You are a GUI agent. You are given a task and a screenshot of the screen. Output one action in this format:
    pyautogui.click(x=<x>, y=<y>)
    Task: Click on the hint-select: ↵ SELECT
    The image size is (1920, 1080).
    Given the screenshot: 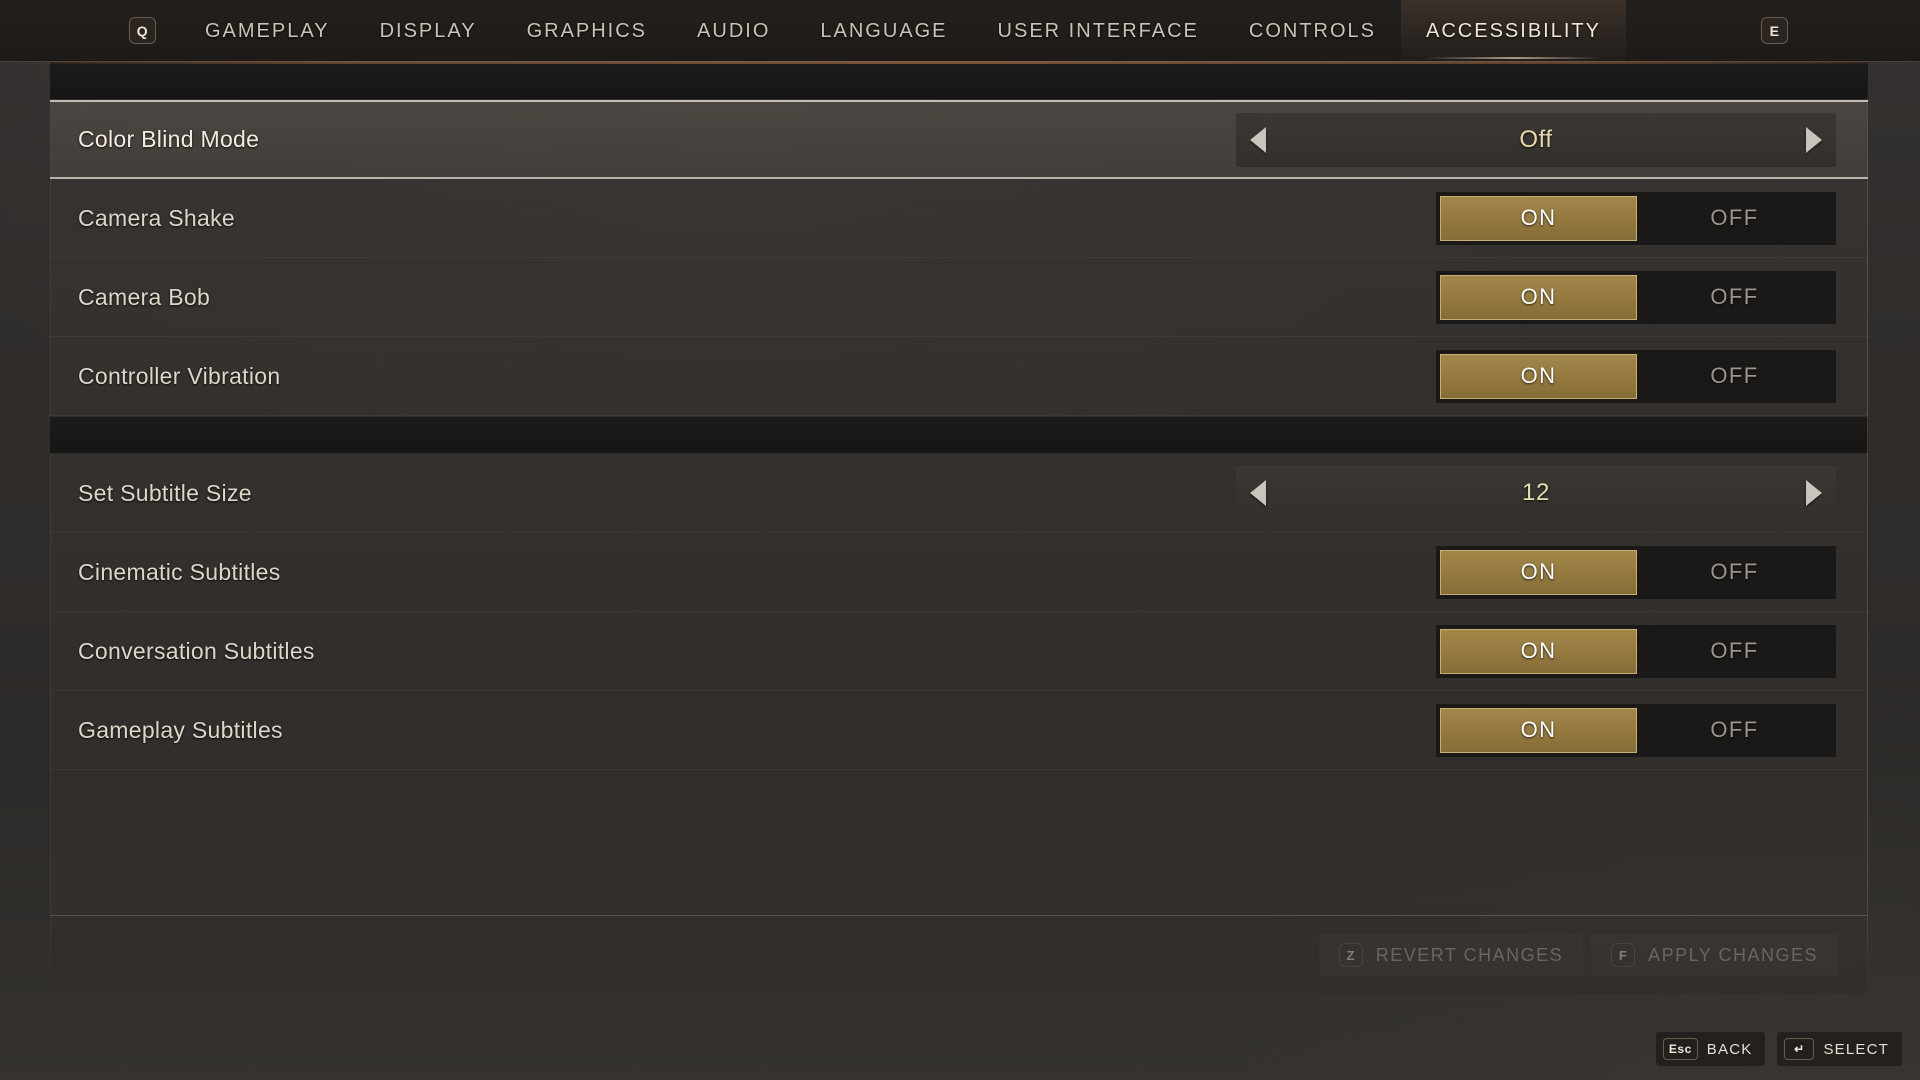 What is the action you would take?
    pyautogui.click(x=1839, y=1049)
    